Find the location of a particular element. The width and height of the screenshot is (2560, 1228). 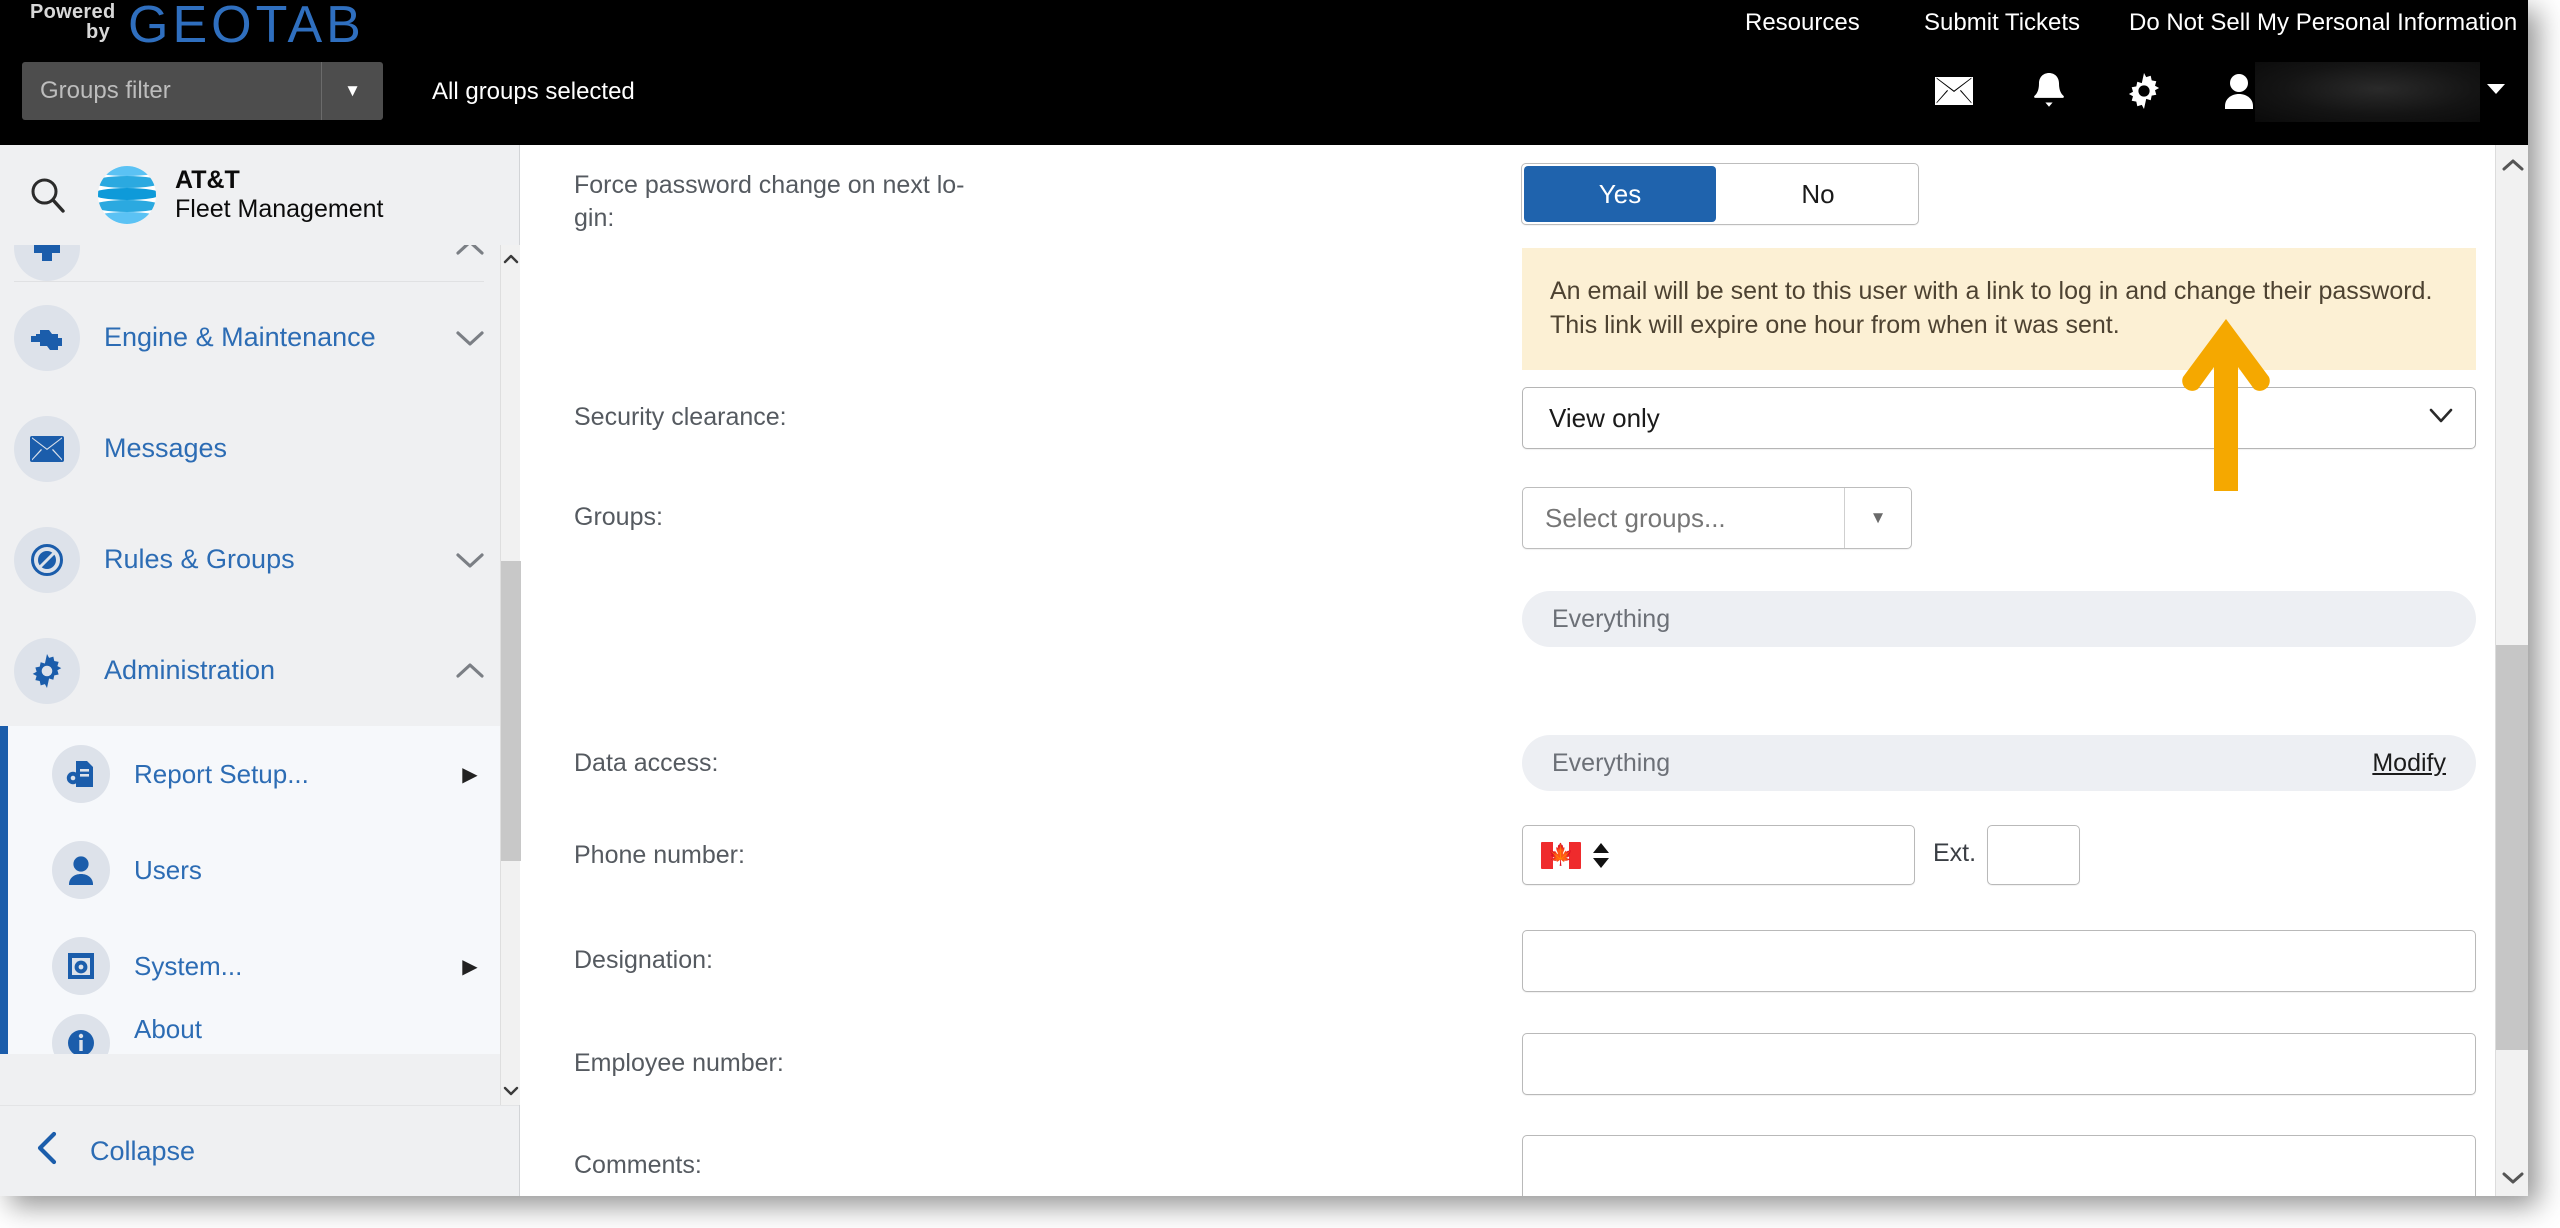

att-logo-text: AT&T Fleet Management is located at coordinates (279, 195).